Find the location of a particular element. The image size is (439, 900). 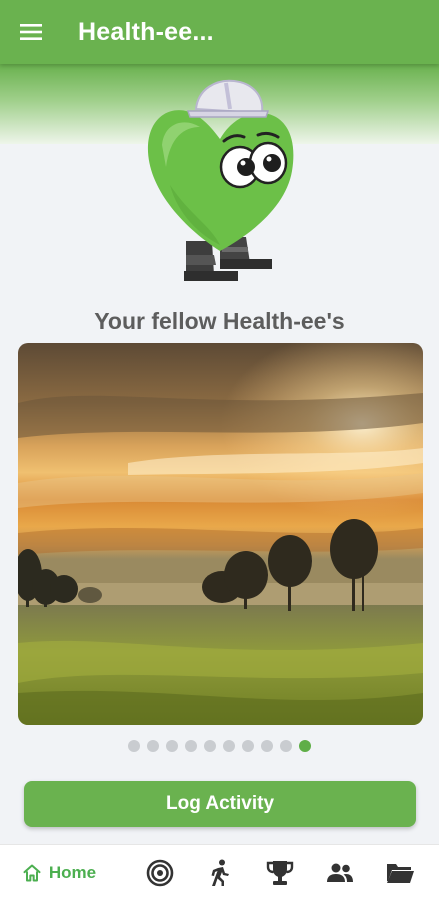

log-activity-button: Log Activity is located at coordinates (220, 804).